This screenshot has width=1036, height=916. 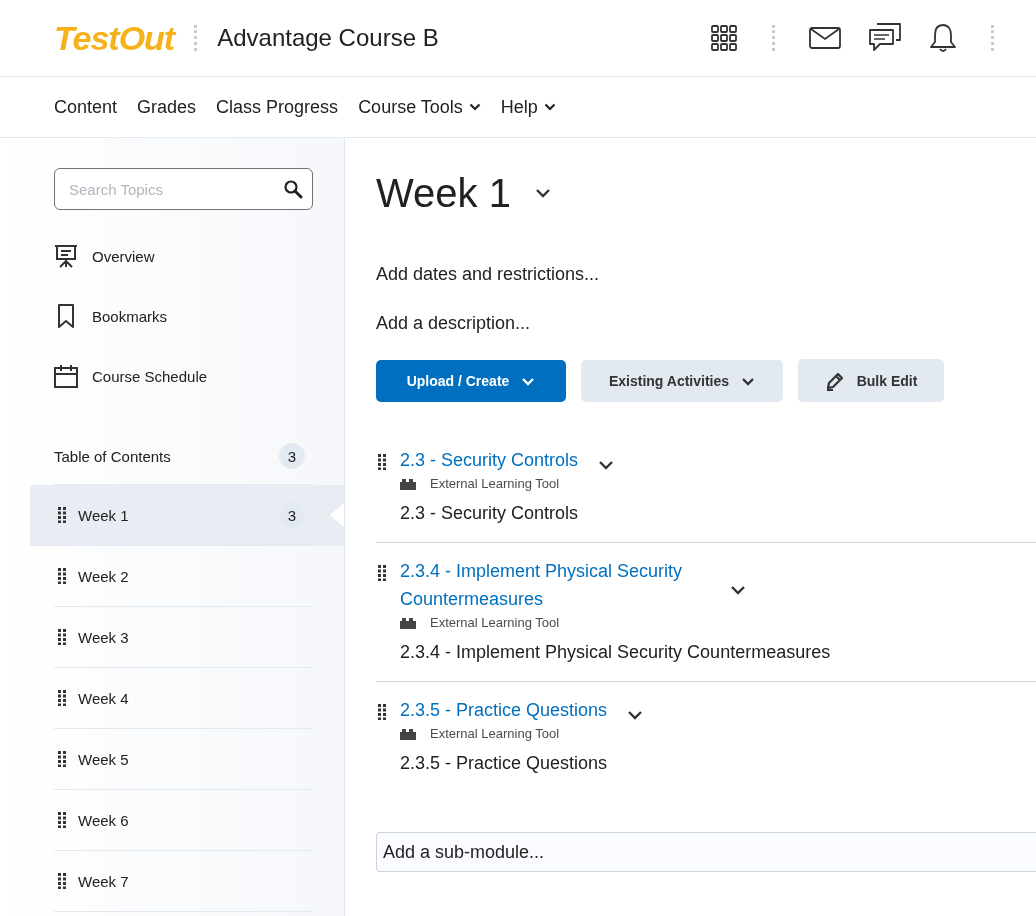 What do you see at coordinates (489, 460) in the screenshot?
I see `topic-link: 2.3 - Security Controls` at bounding box center [489, 460].